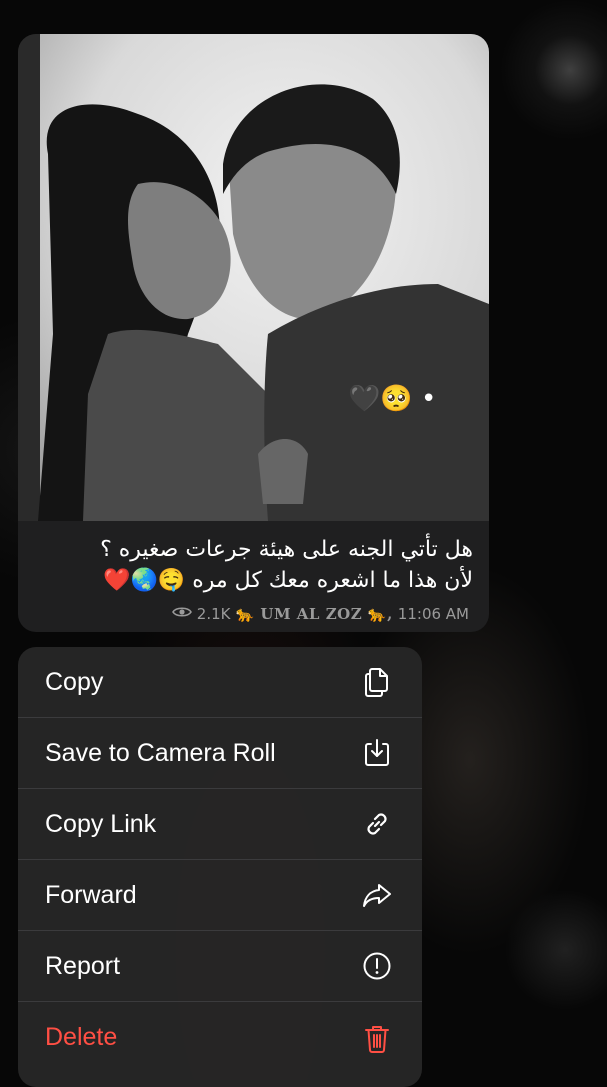  I want to click on trash-icon, so click(377, 1038).